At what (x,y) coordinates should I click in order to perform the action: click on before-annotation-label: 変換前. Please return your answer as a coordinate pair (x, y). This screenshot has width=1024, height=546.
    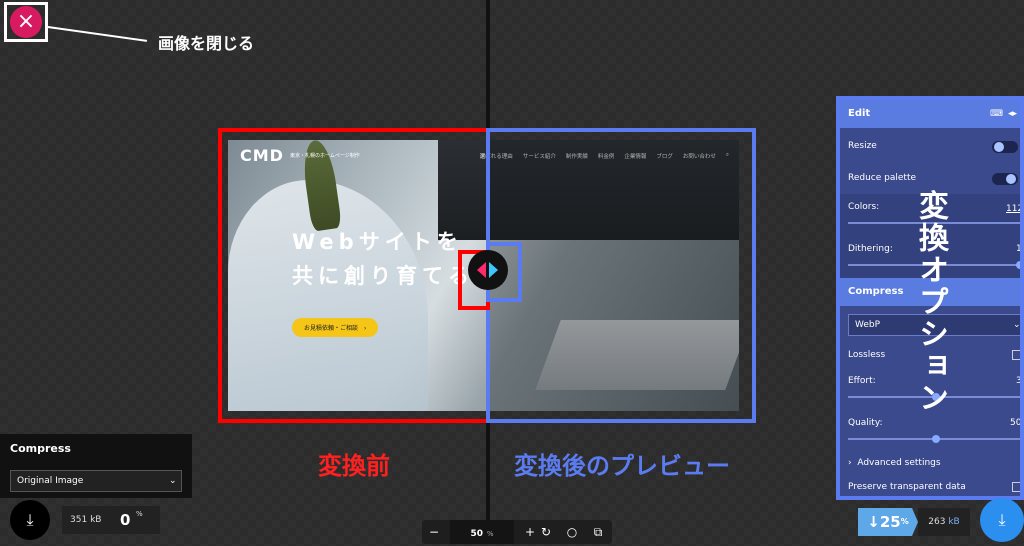
    Looking at the image, I should click on (354, 466).